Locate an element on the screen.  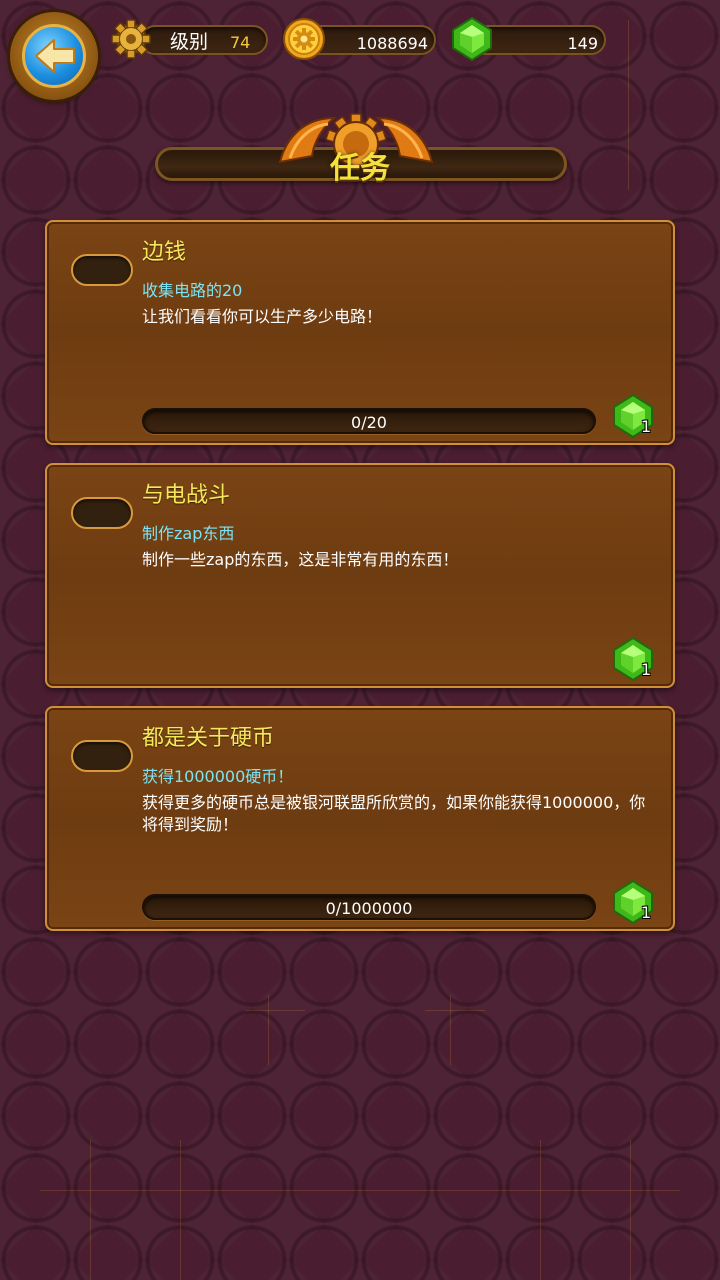
task-title: 都是关于硬币 is located at coordinates (208, 738).